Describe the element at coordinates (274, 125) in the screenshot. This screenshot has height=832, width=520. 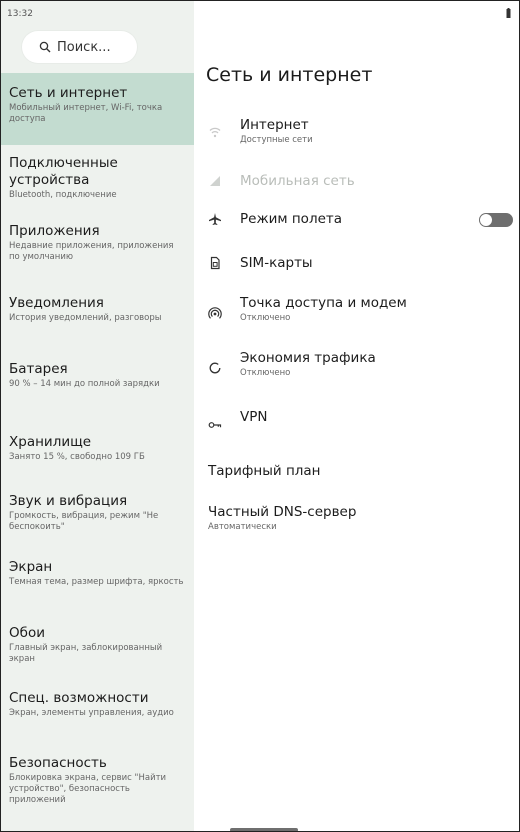
I see `row-title: Интернет` at that location.